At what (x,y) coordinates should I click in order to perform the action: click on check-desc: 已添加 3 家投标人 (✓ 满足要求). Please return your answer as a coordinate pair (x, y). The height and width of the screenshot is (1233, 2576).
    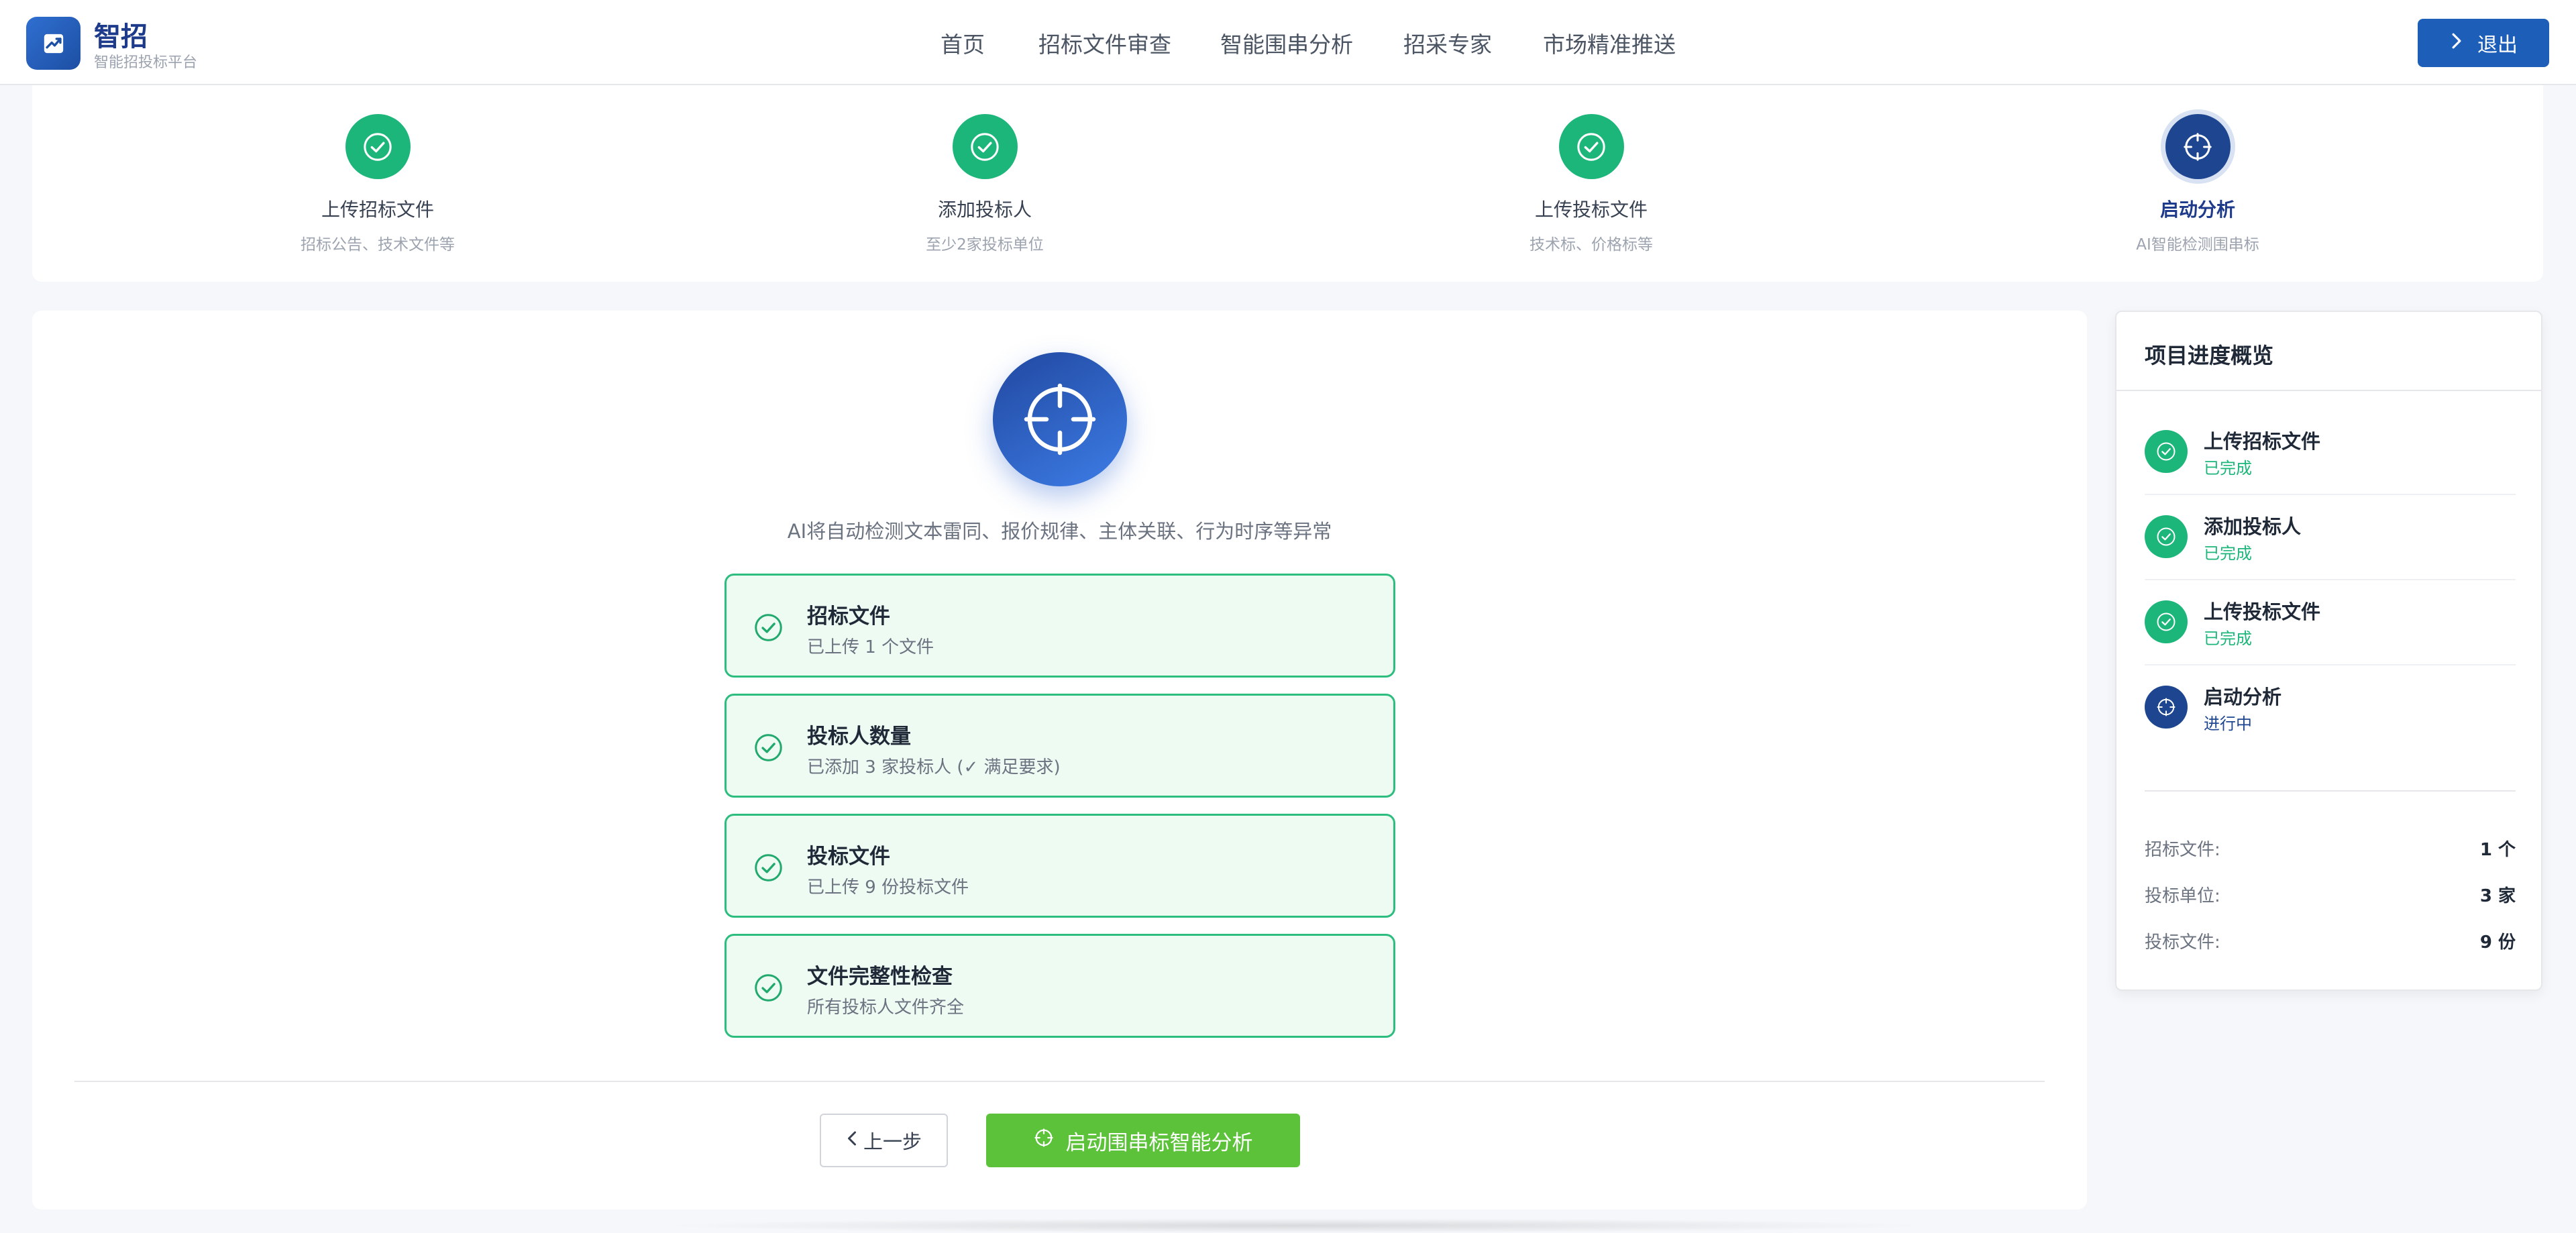
    Looking at the image, I should click on (934, 768).